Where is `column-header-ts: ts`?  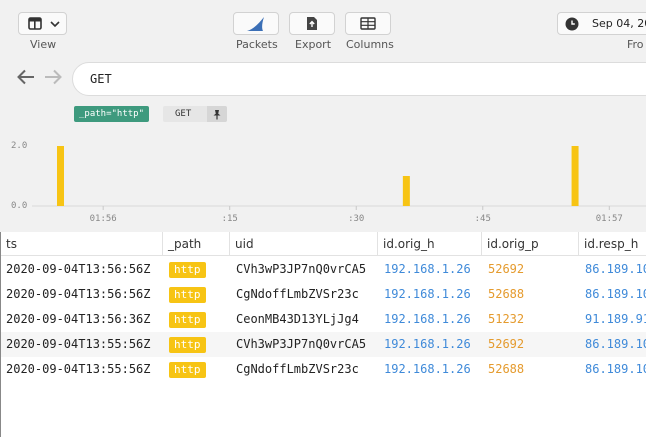 column-header-ts: ts is located at coordinates (82, 244).